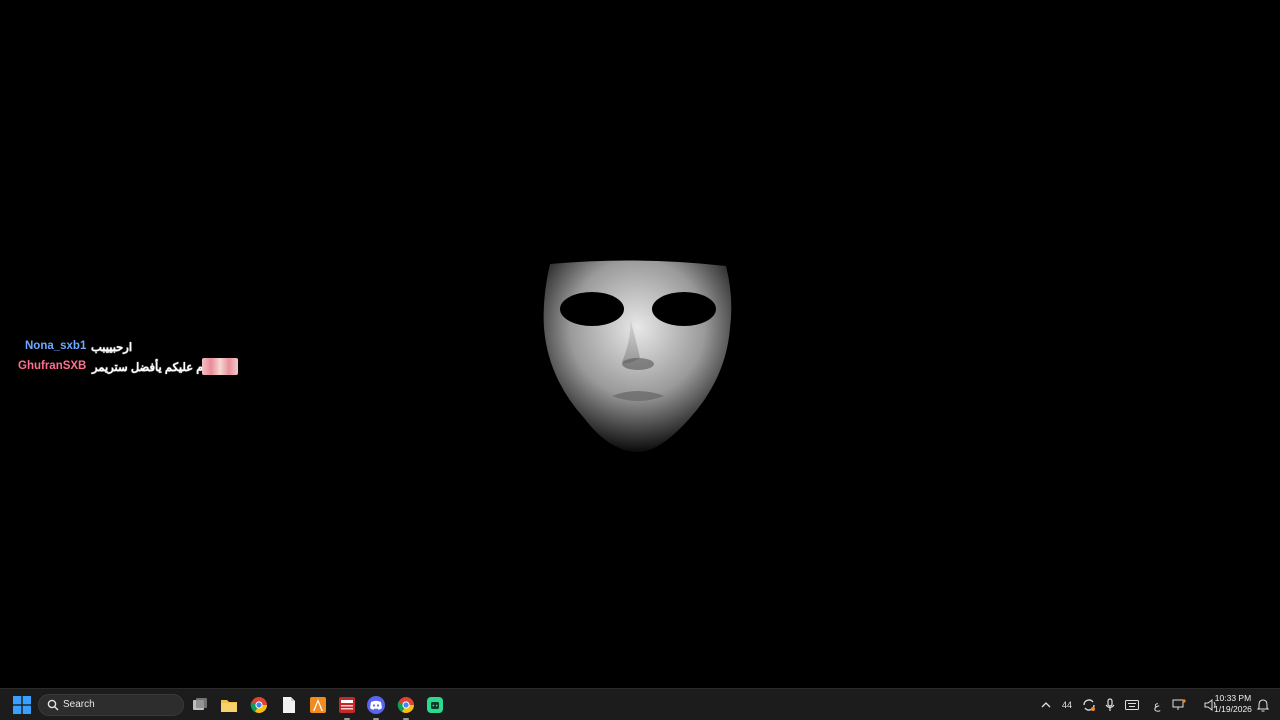 Image resolution: width=1280 pixels, height=720 pixels. I want to click on android-app-icon, so click(435, 705).